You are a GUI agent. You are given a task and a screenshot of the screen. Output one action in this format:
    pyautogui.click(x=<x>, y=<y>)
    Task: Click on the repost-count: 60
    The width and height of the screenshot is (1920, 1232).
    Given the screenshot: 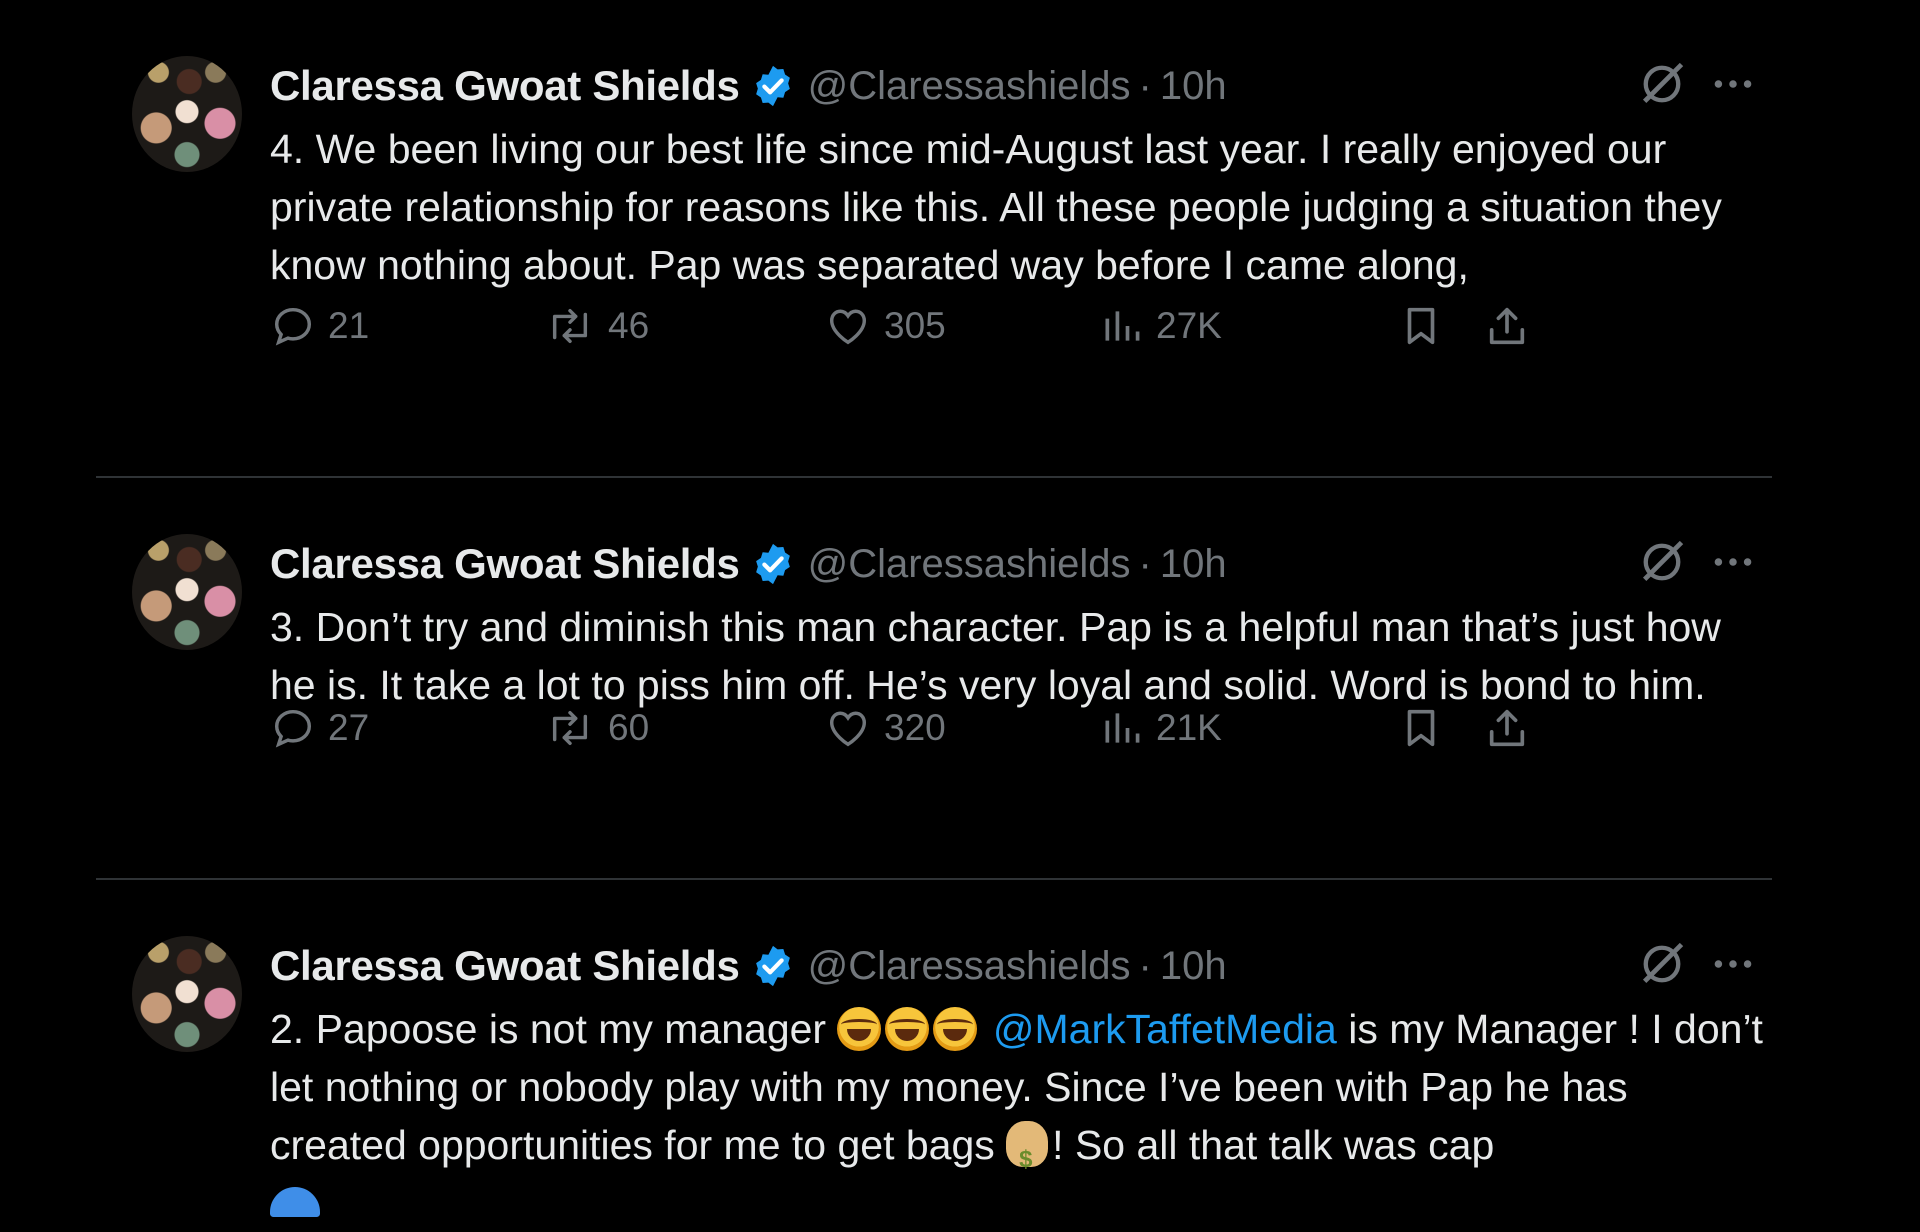 What is the action you would take?
    pyautogui.click(x=629, y=727)
    